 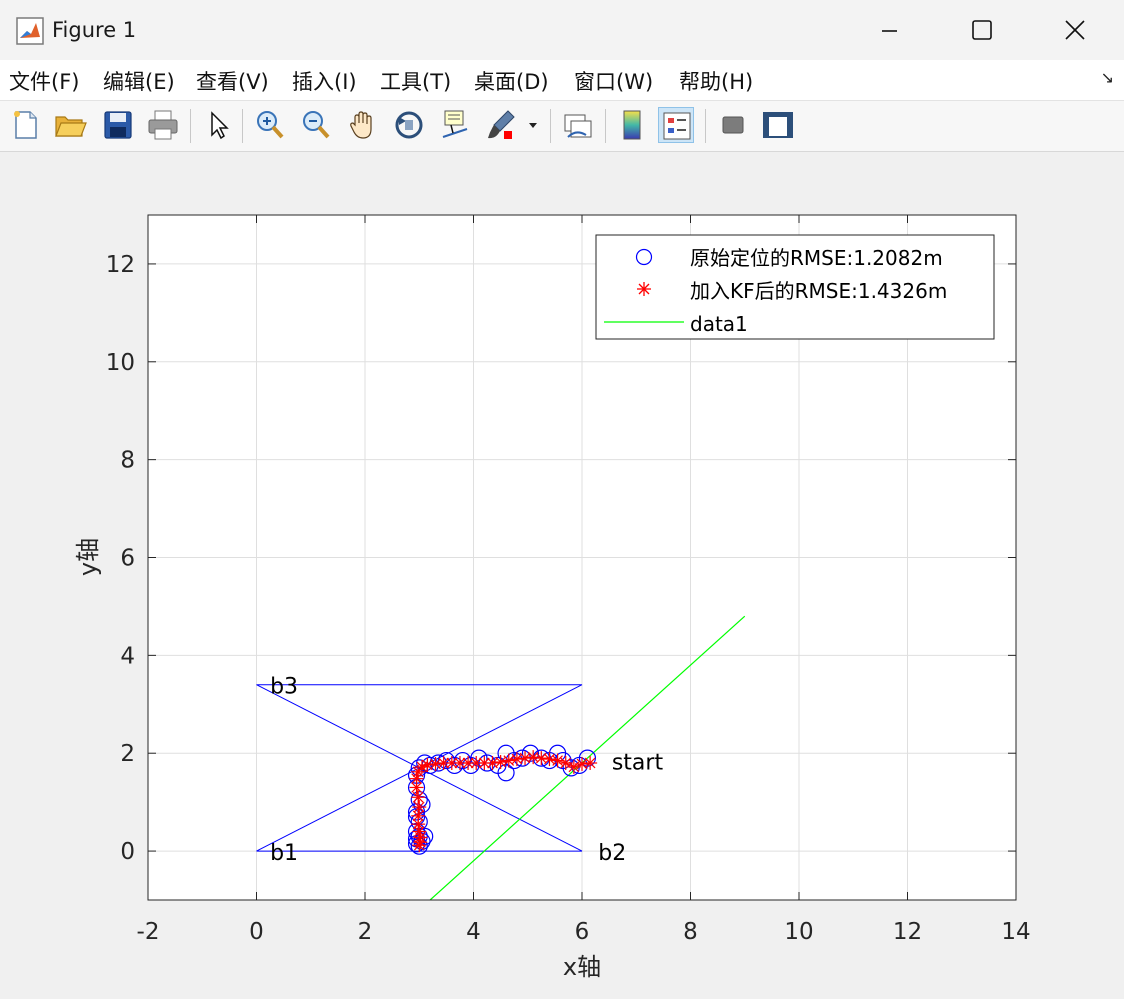 I want to click on data-cursor-button, so click(x=455, y=125).